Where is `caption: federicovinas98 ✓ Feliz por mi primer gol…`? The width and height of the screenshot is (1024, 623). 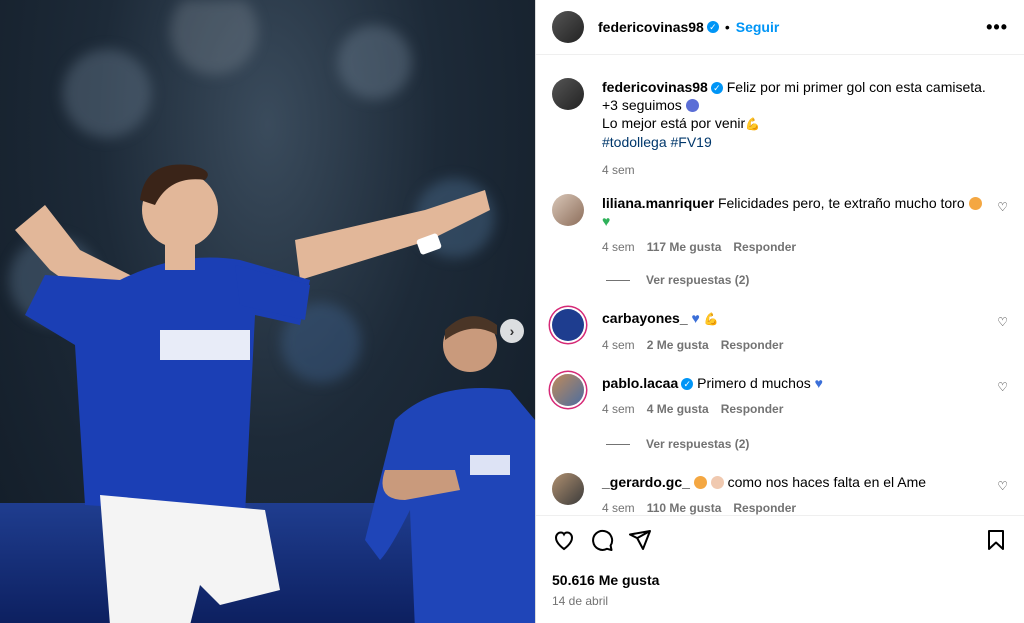
caption: federicovinas98 ✓ Feliz por mi primer gol… is located at coordinates (780, 128).